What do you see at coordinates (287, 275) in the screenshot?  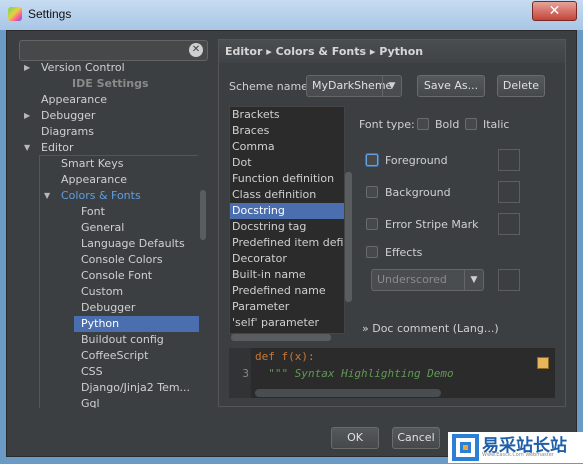 I see `color-element-item: Built-in name` at bounding box center [287, 275].